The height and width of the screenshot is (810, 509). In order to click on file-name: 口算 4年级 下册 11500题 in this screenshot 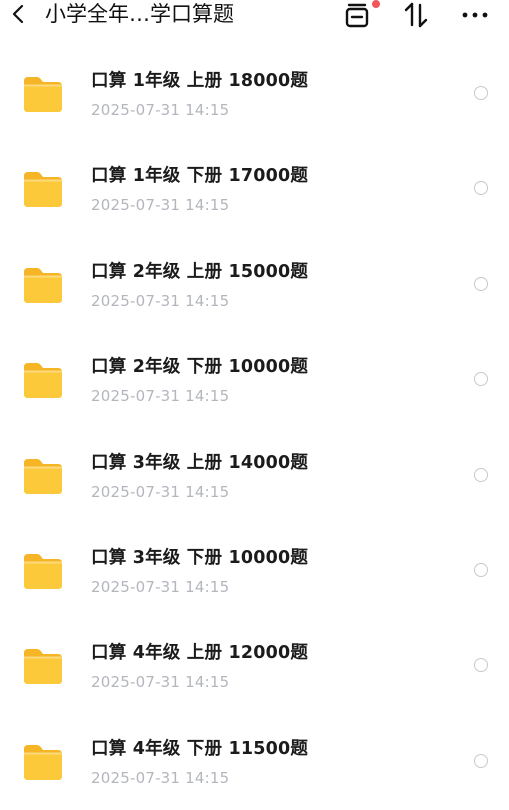, I will do `click(200, 748)`.